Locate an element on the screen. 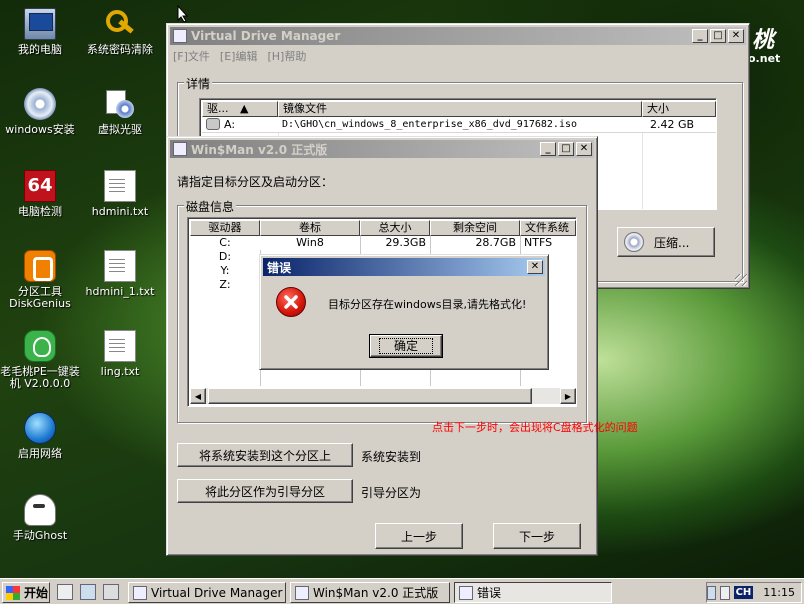 The image size is (804, 604). horizontal-scrollbar: ◀ ▶ is located at coordinates (383, 396).